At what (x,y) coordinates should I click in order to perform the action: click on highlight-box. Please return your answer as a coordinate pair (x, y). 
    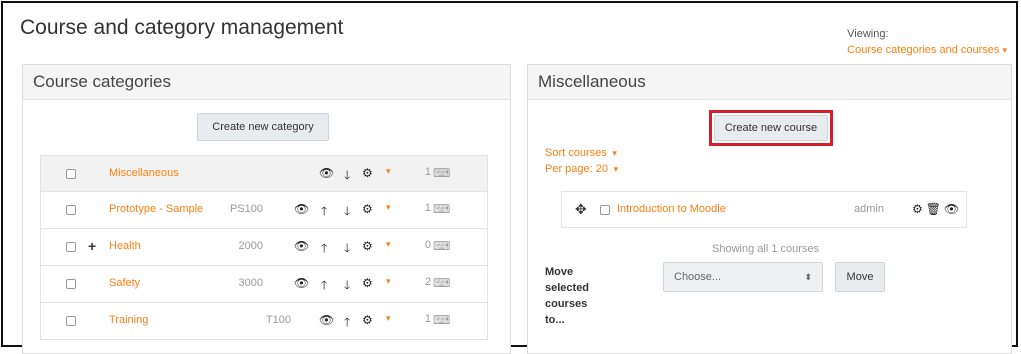
    Looking at the image, I should click on (771, 128).